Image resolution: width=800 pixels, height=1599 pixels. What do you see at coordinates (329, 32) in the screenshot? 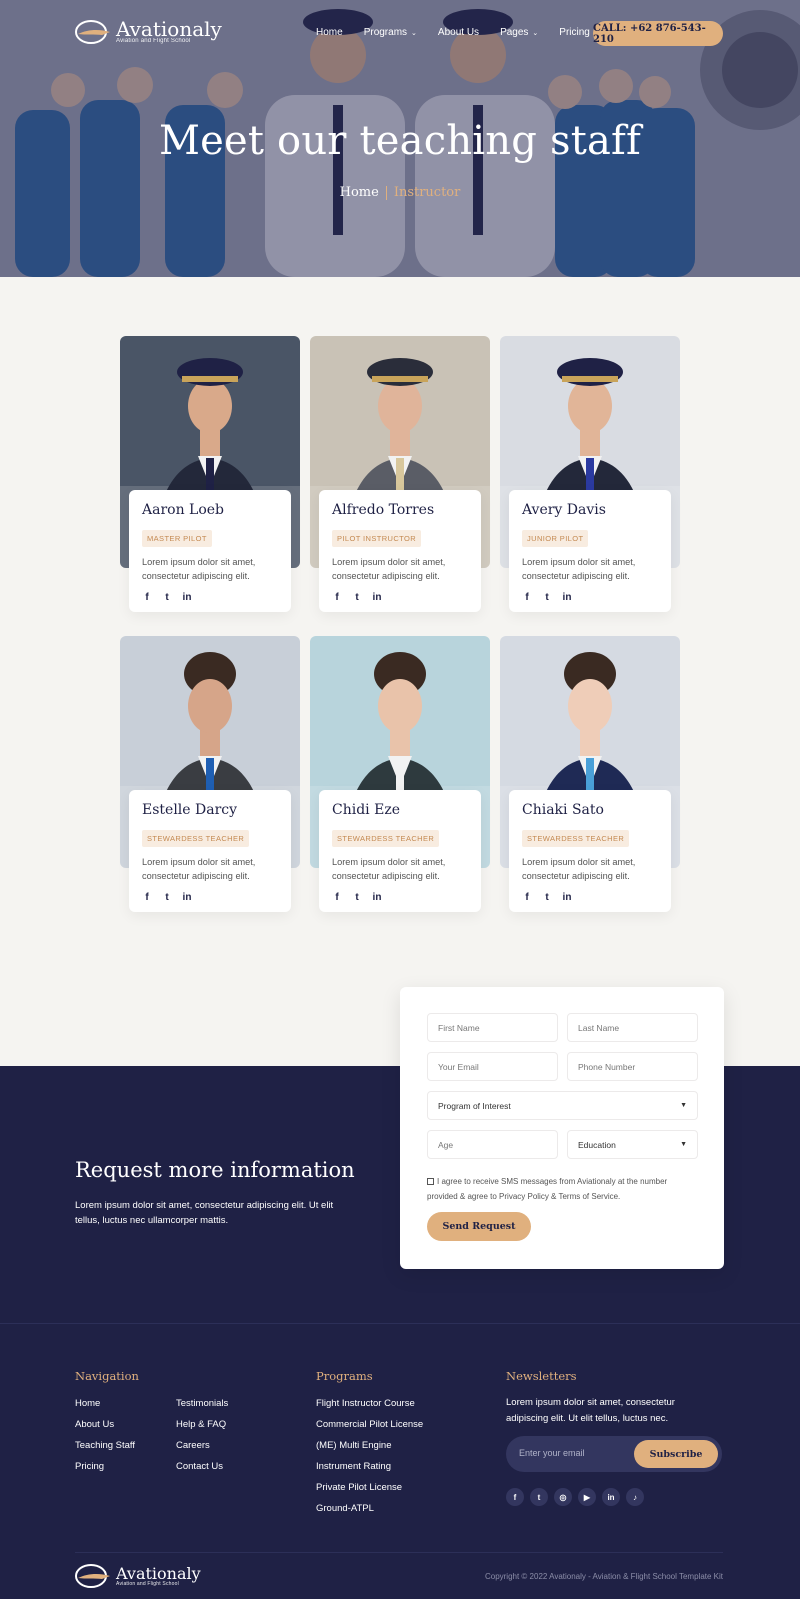
I see `nav-home: Home` at bounding box center [329, 32].